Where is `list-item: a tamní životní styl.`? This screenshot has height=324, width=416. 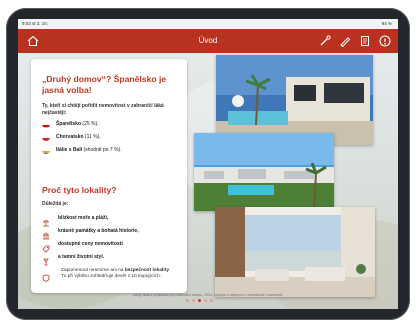
list-item: a tamní životní styl. is located at coordinates (114, 257).